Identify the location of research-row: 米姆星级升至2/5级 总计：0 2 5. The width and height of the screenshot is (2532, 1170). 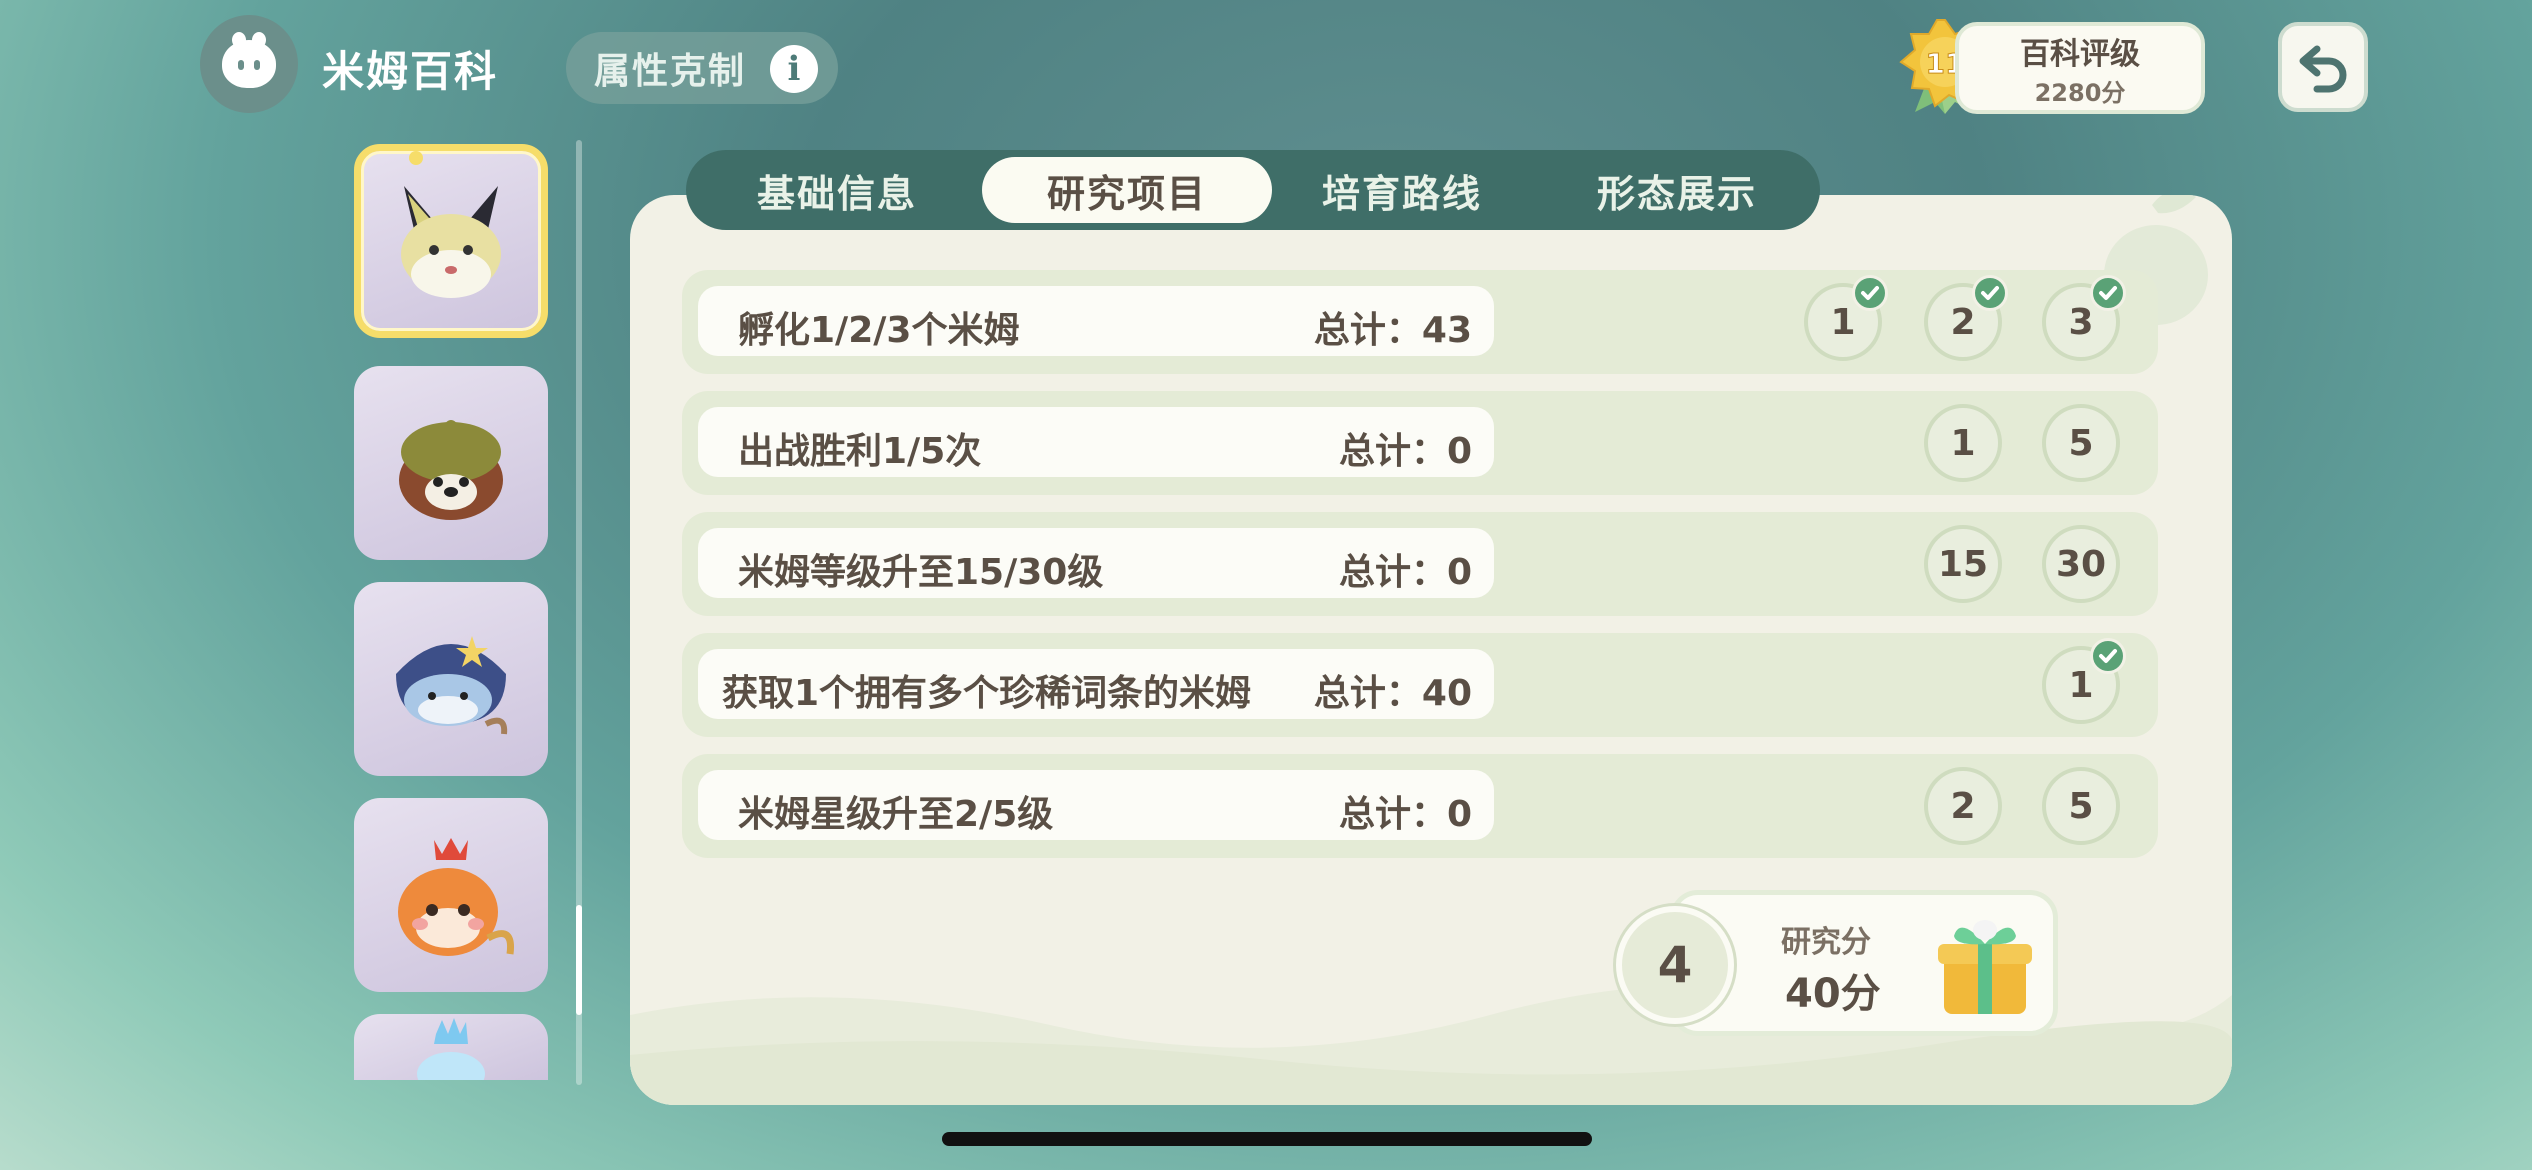
(1420, 806).